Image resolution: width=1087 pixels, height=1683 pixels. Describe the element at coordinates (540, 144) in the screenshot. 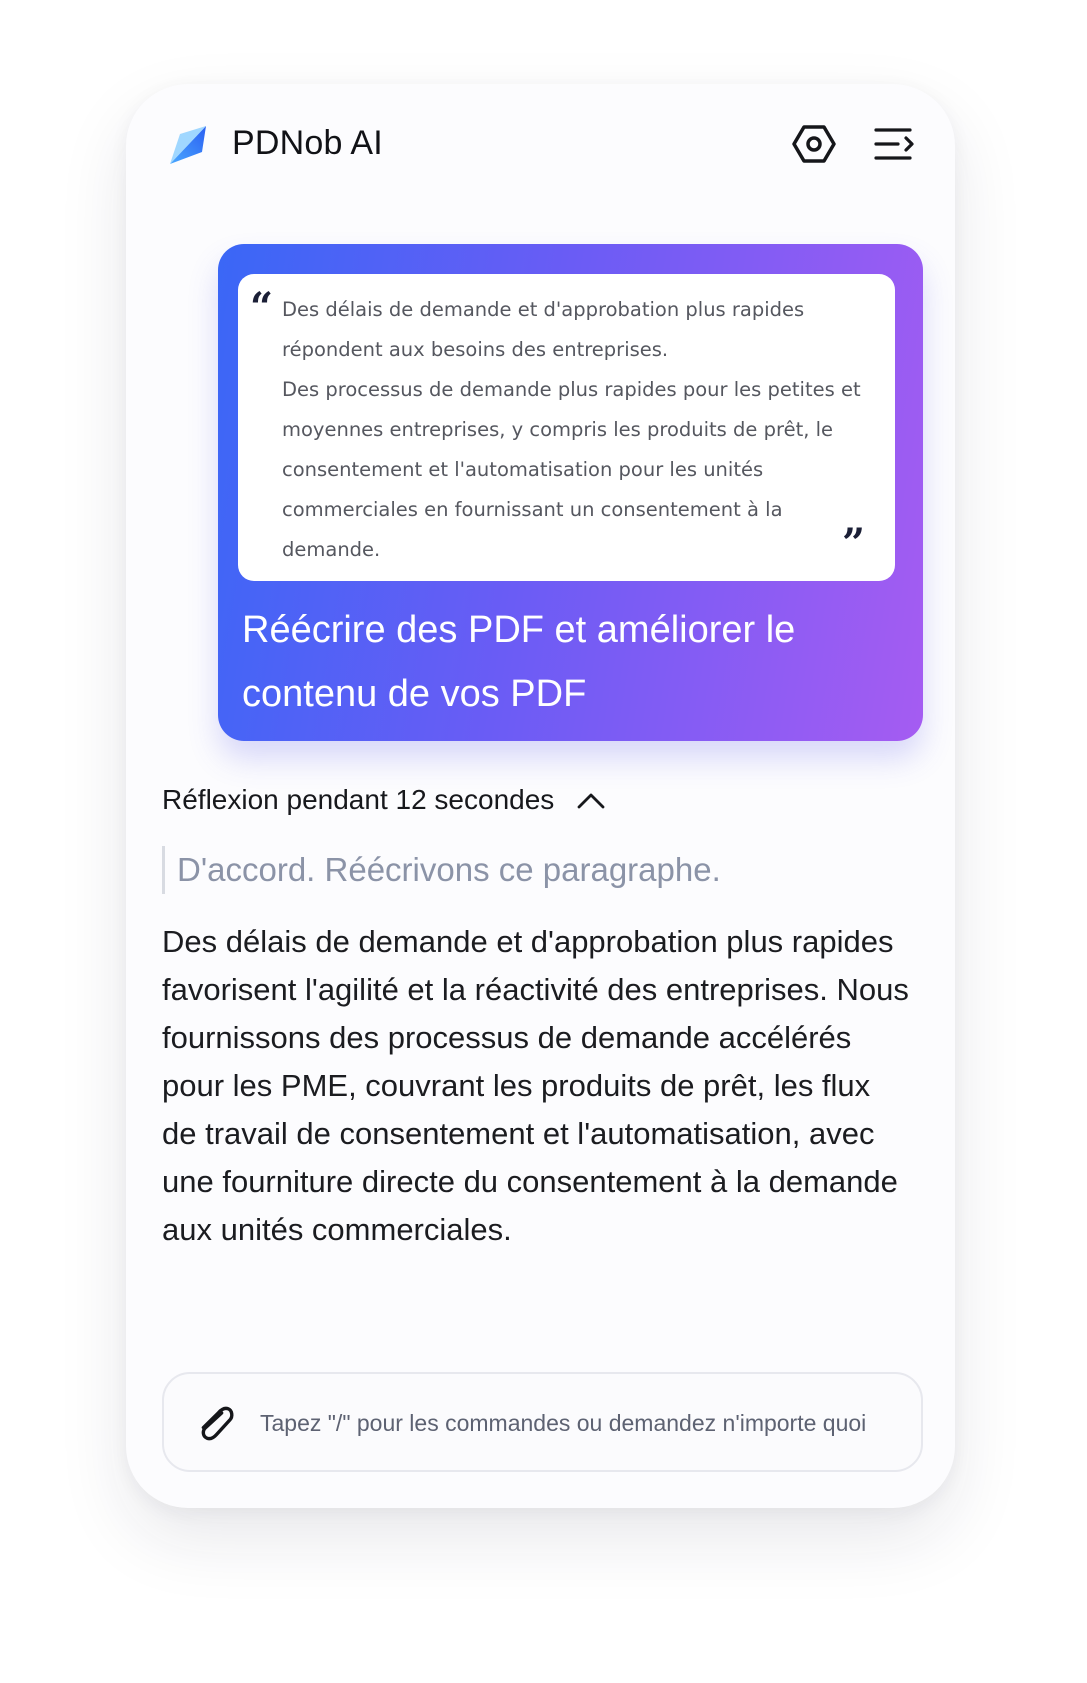

I see `app-header: PDNob AI` at that location.